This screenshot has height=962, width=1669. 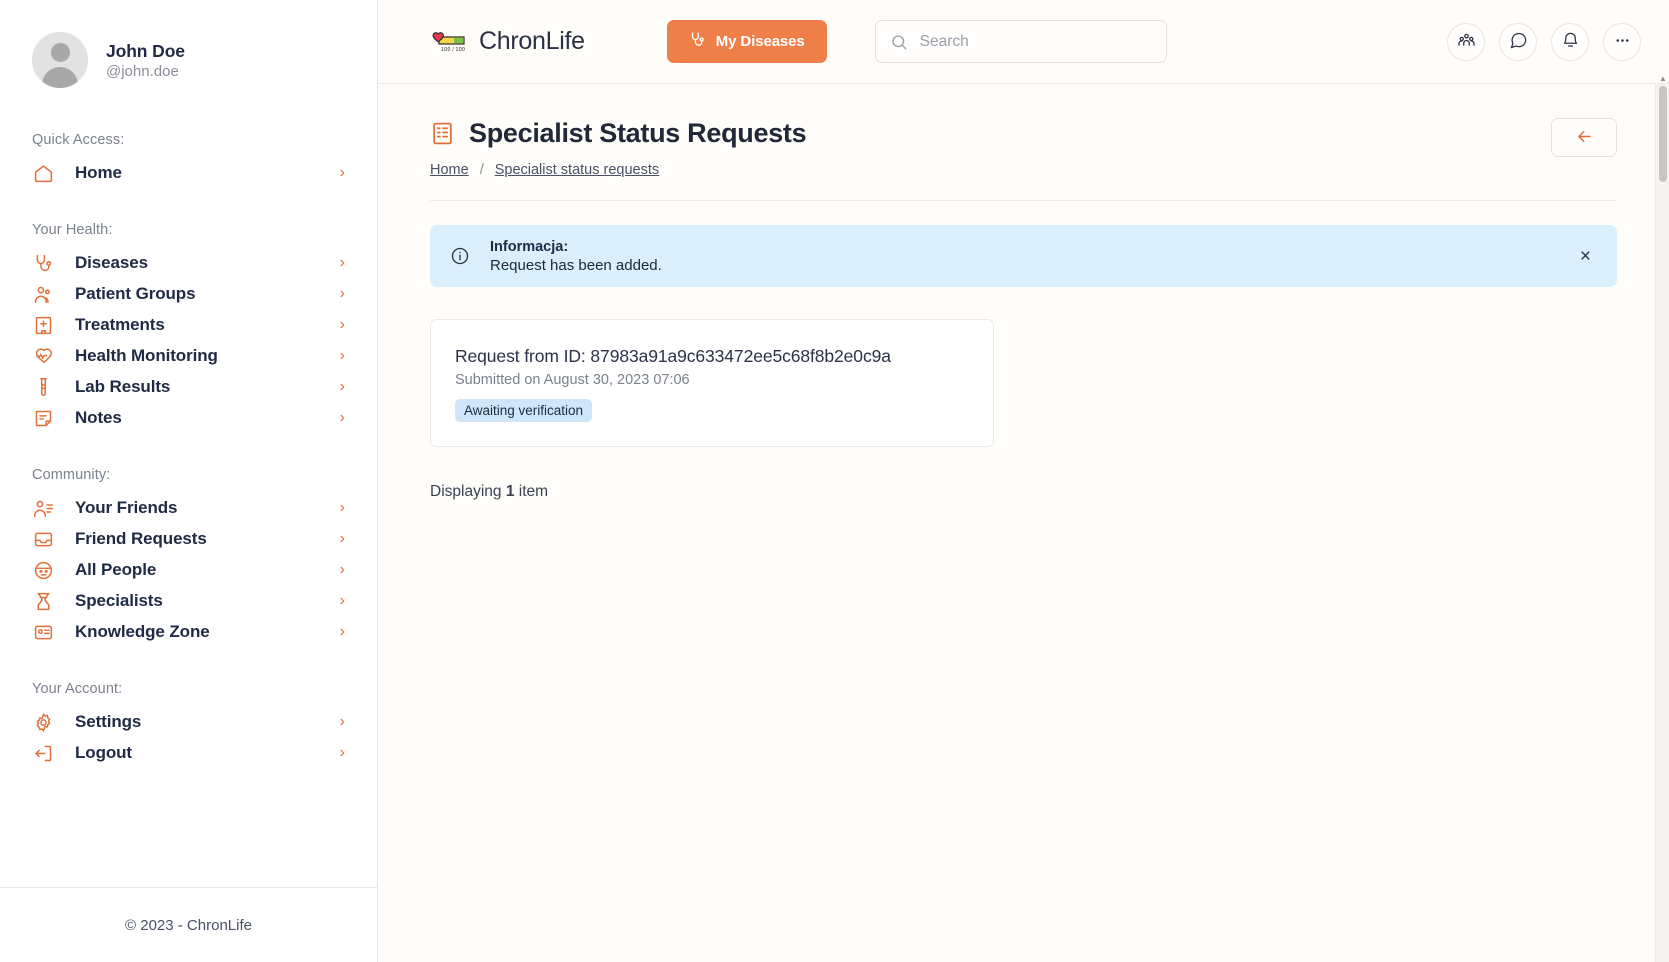 What do you see at coordinates (188, 418) in the screenshot?
I see `sidebar-item-notes: Notes ›` at bounding box center [188, 418].